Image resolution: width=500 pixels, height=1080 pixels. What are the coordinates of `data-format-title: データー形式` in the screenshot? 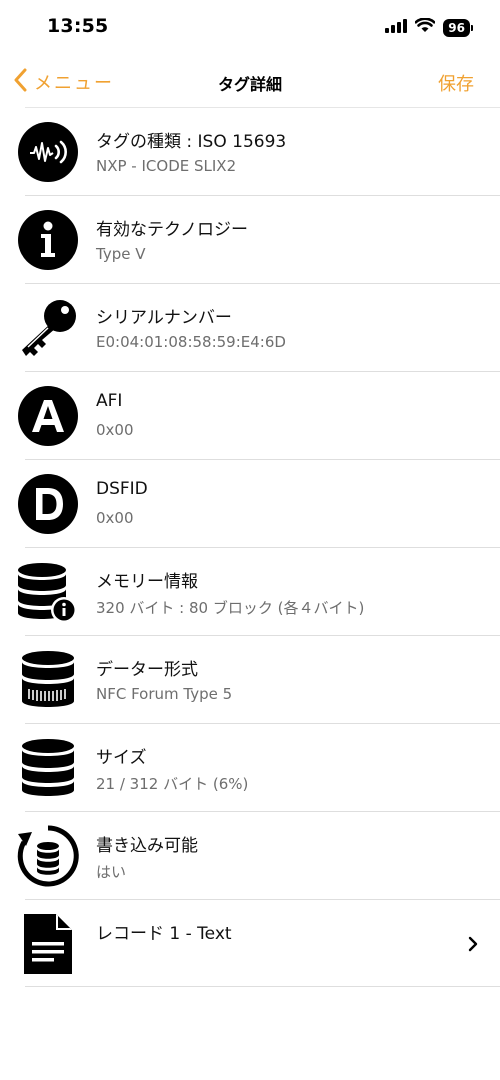 It's located at (147, 670).